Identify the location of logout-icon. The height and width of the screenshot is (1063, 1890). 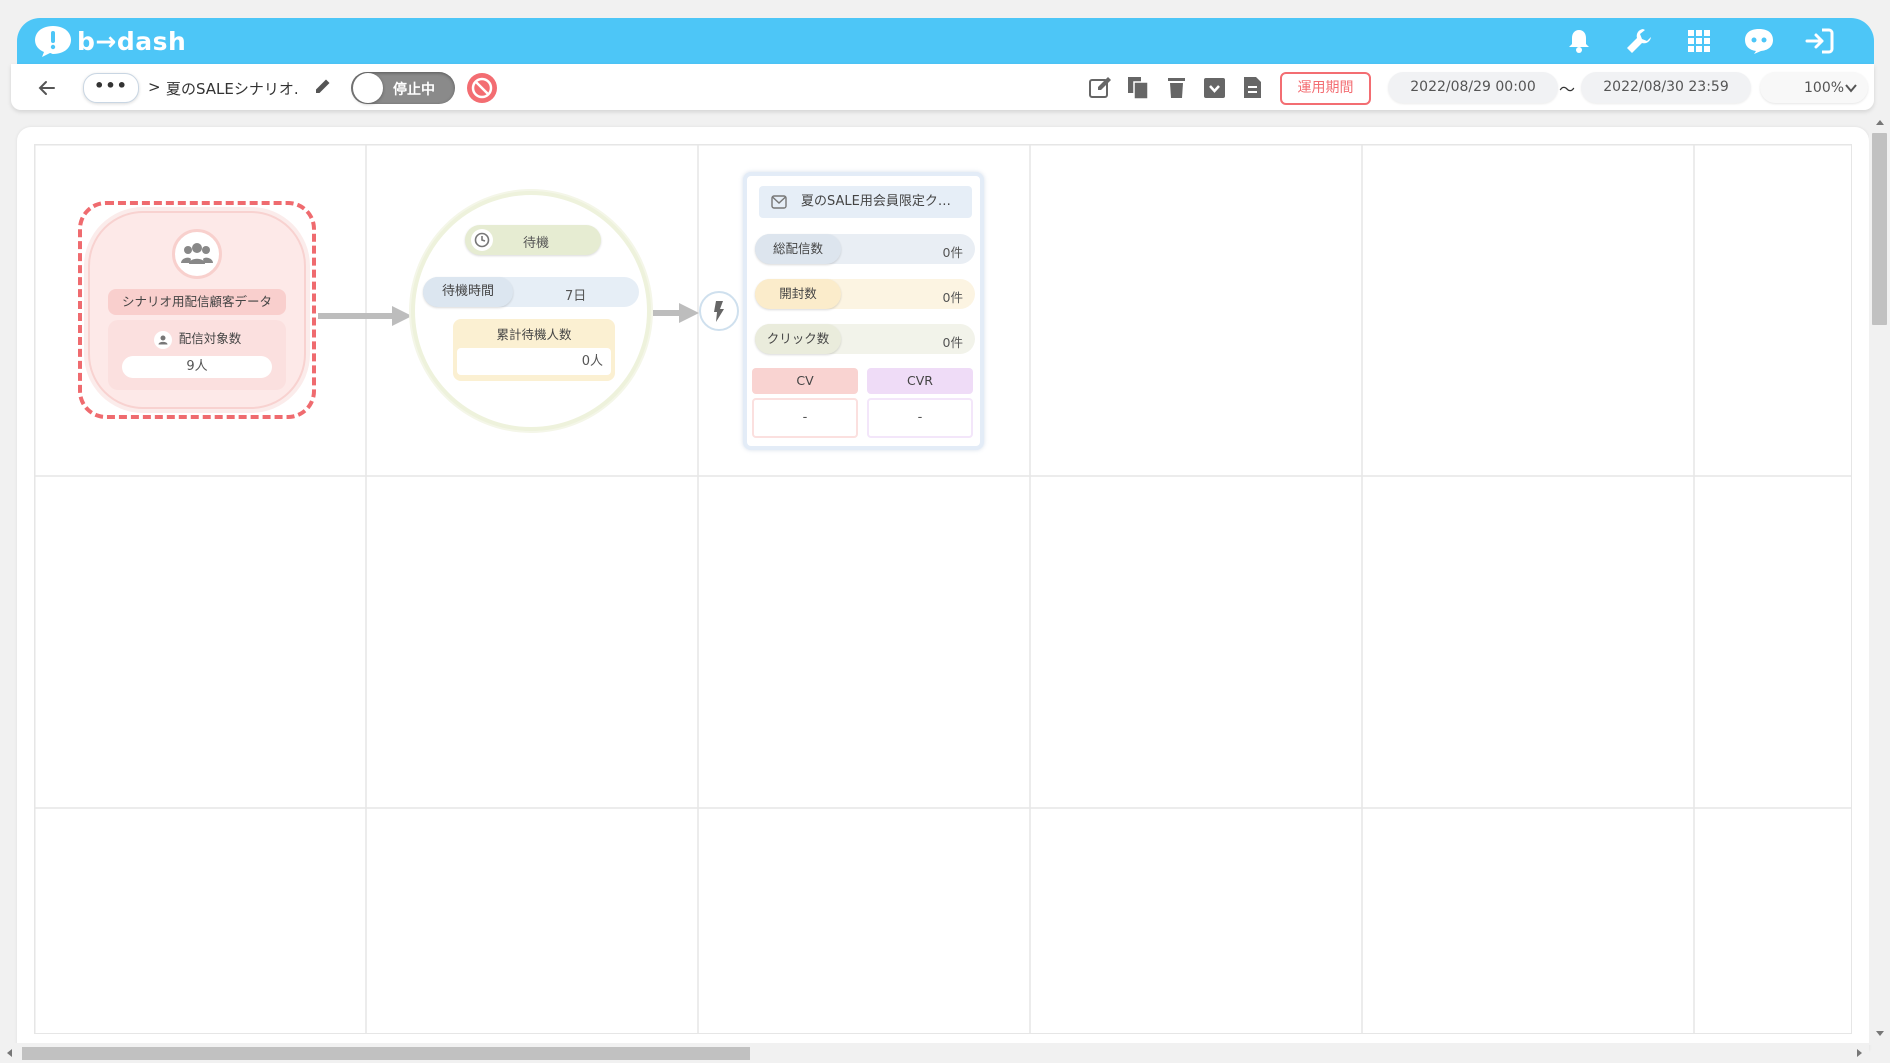
(1819, 41).